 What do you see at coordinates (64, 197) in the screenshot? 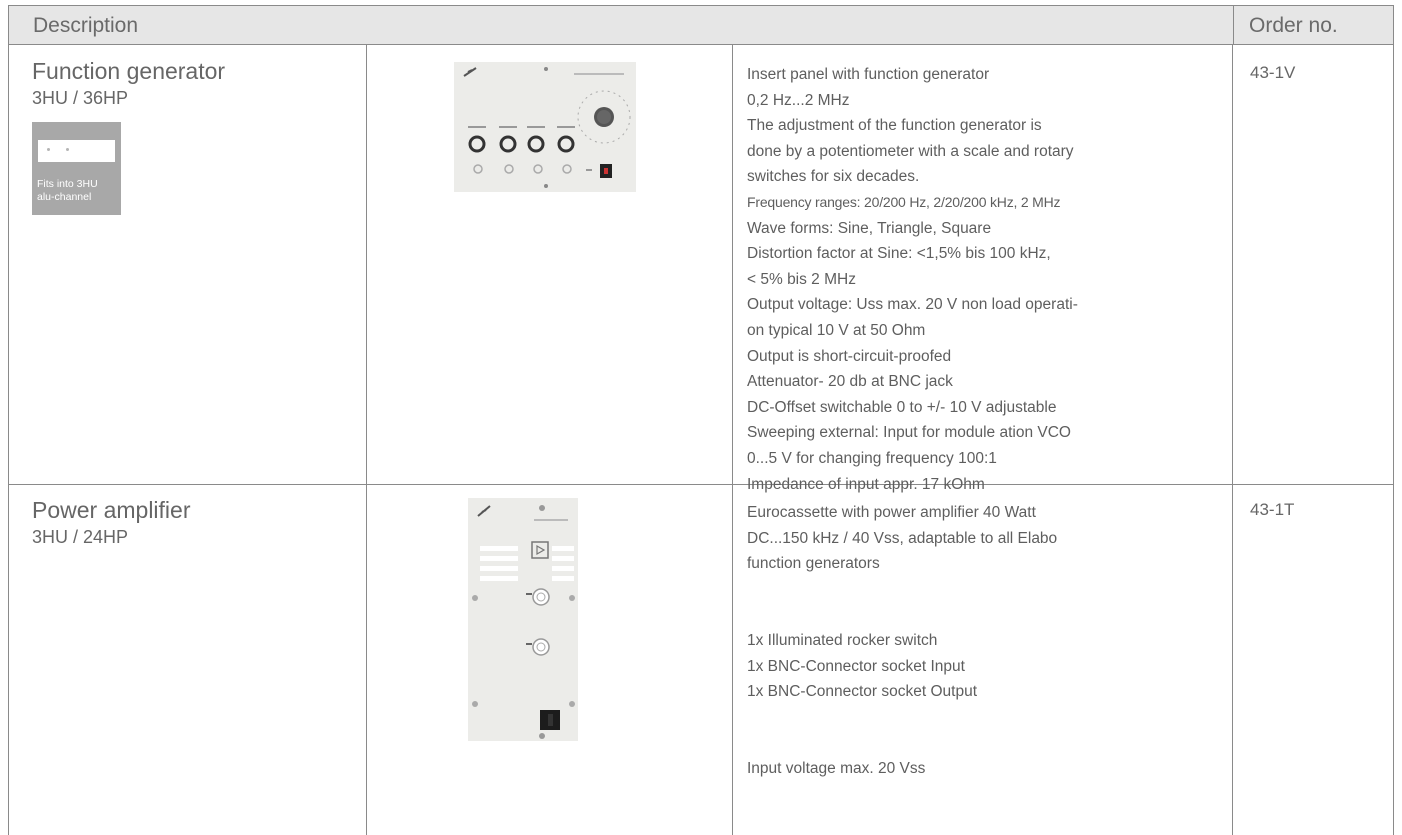
I see `badge-line-2: alu-channel` at bounding box center [64, 197].